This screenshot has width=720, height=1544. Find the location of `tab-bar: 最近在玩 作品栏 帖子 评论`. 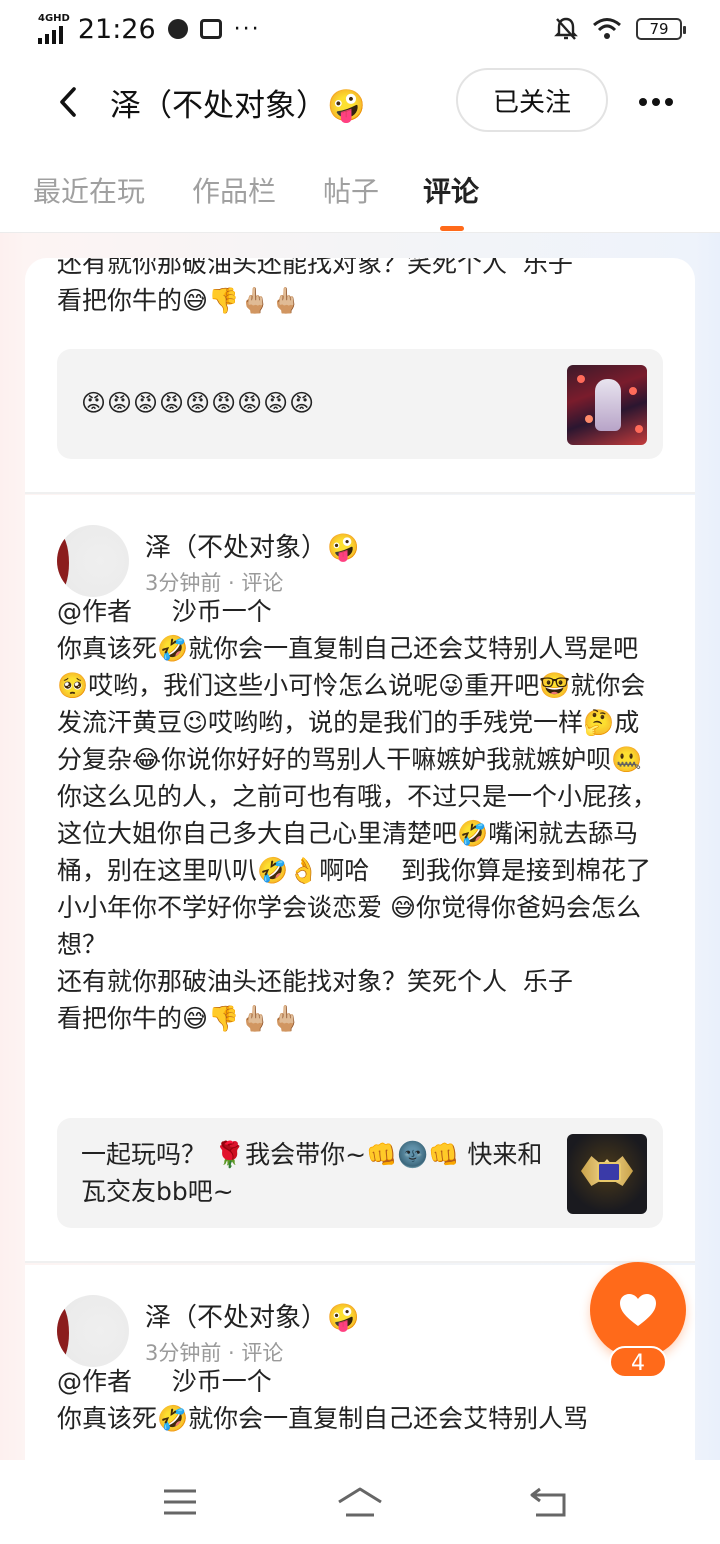

tab-bar: 最近在玩 作品栏 帖子 评论 is located at coordinates (360, 196).